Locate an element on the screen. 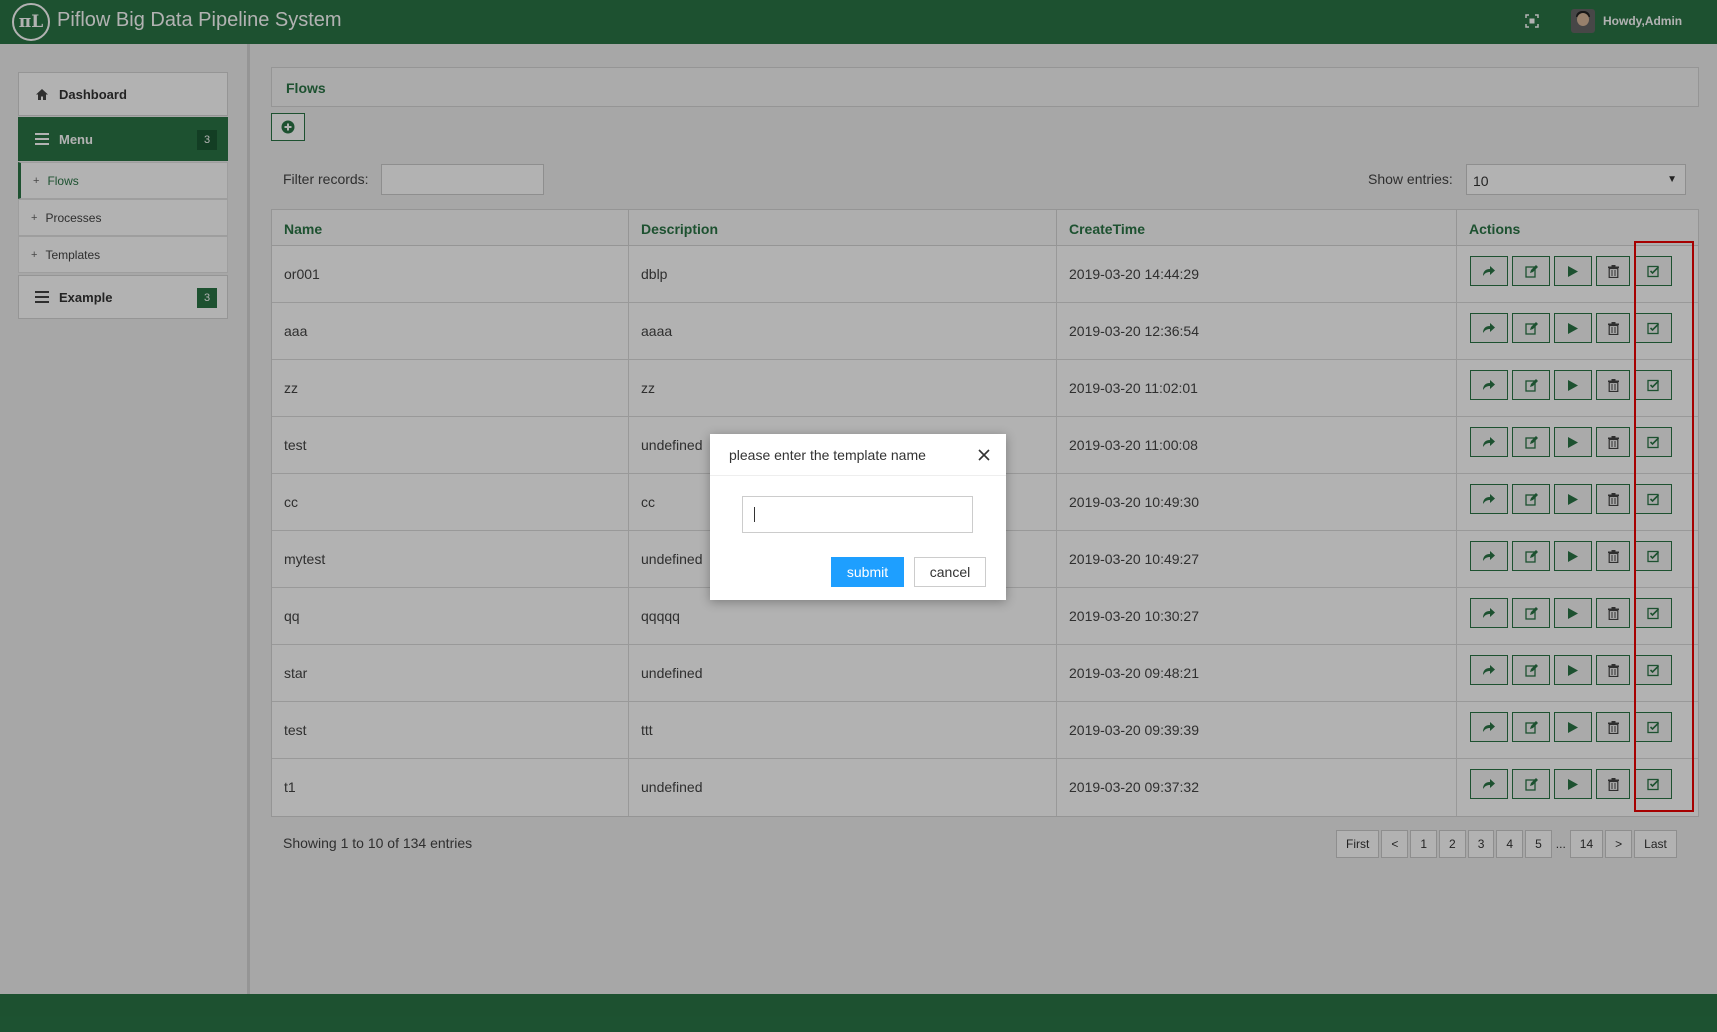 Image resolution: width=1717 pixels, height=1032 pixels. cancel-button: cancel is located at coordinates (950, 572).